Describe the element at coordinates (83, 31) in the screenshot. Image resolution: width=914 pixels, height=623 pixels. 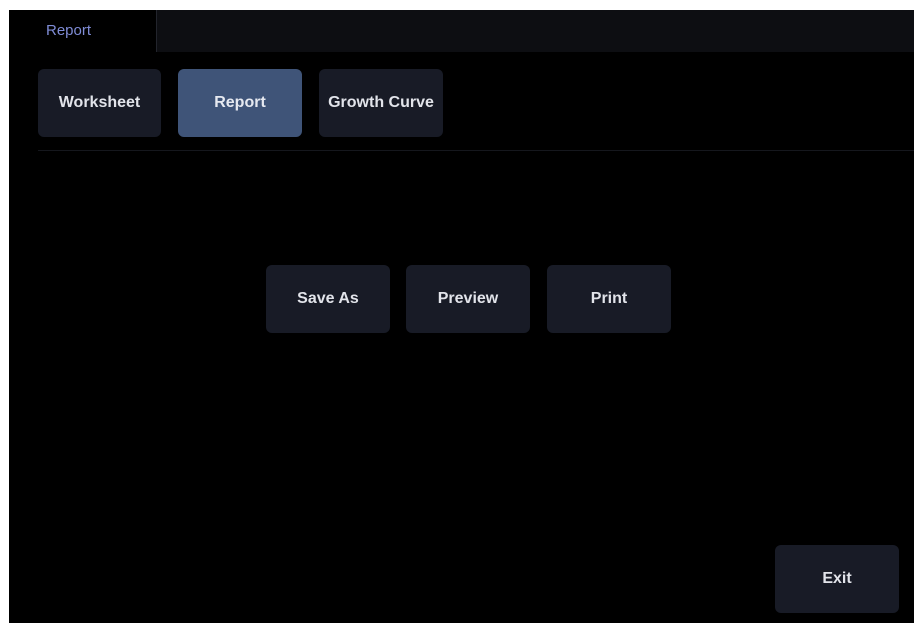
I see `tab-report: Report` at that location.